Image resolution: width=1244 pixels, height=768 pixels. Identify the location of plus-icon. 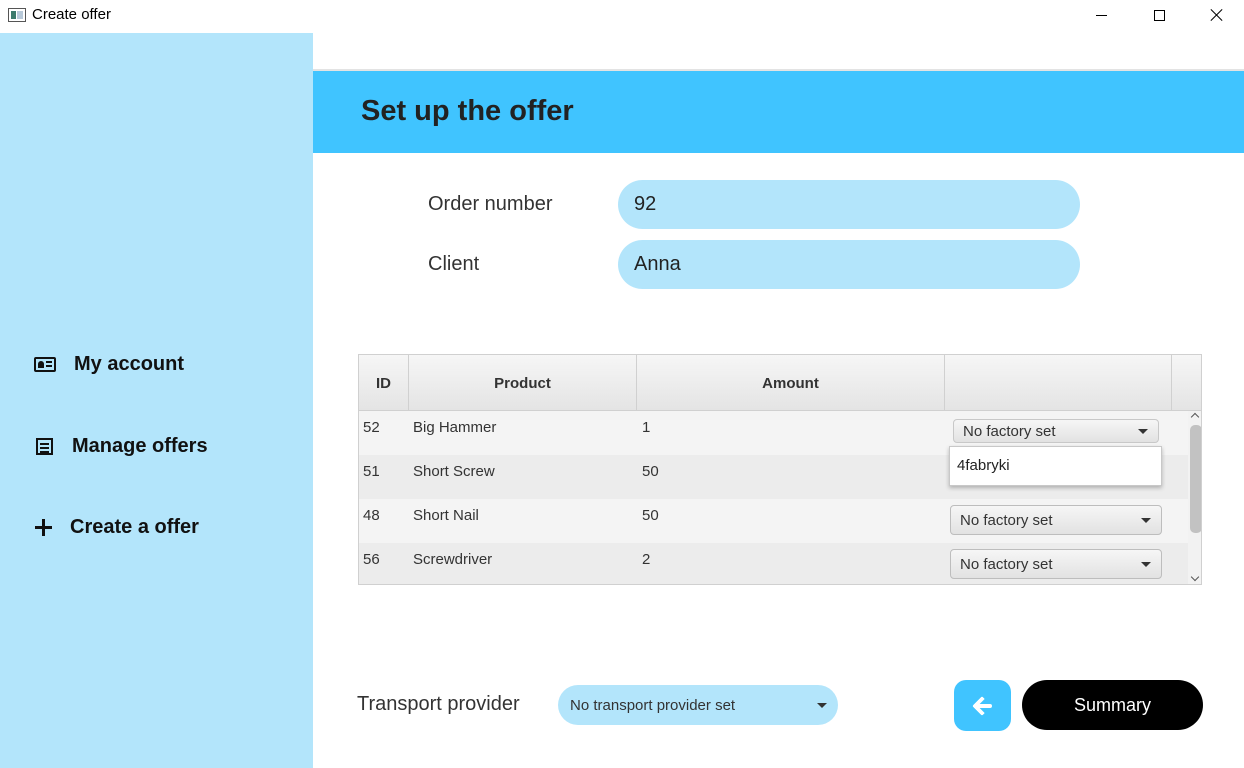
(43, 527).